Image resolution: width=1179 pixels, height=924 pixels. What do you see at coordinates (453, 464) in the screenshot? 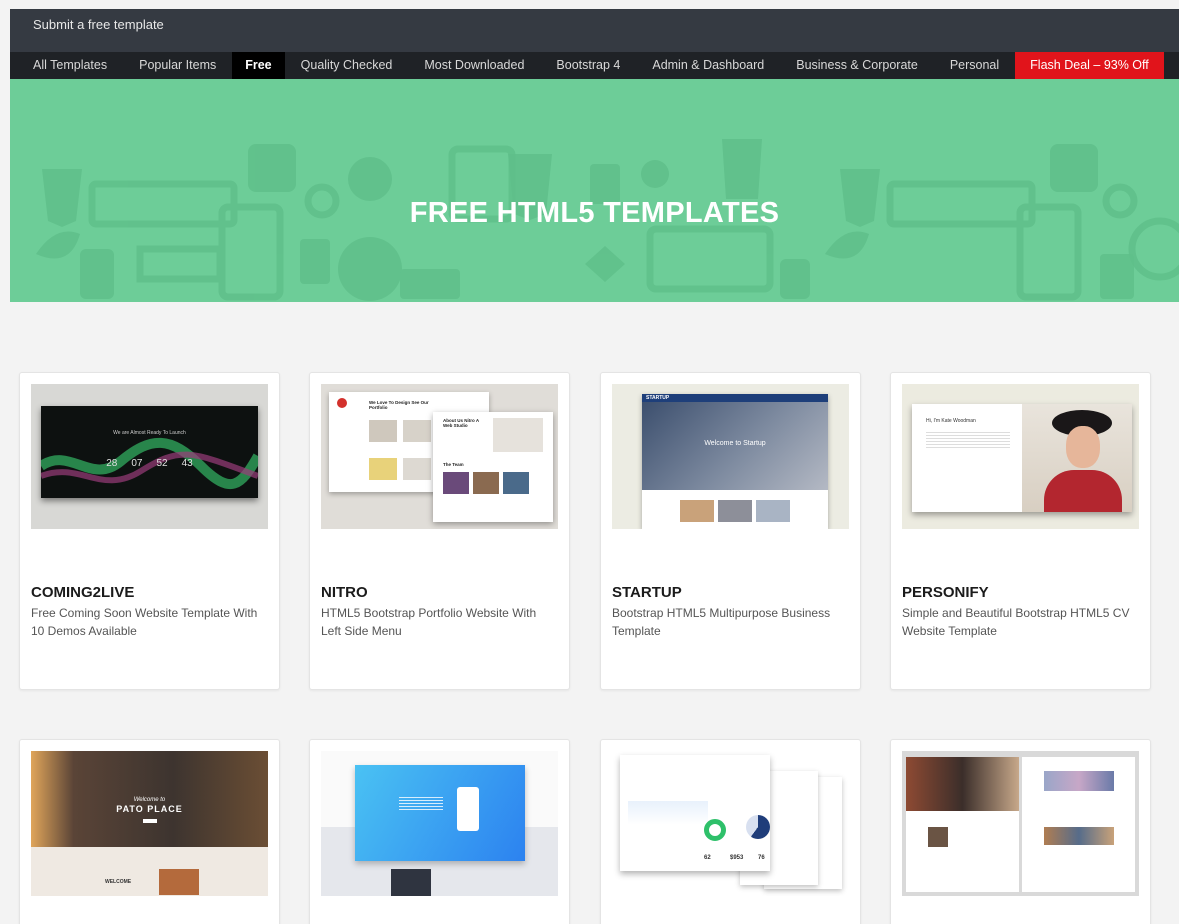
I see `preview-heading: The Team` at bounding box center [453, 464].